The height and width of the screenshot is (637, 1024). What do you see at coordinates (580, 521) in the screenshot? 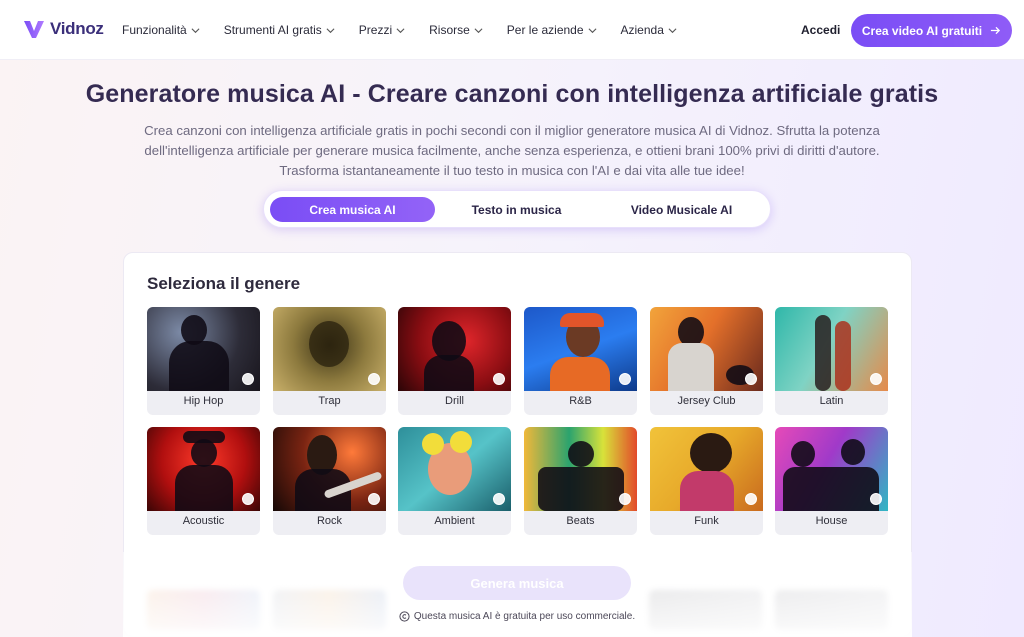
I see `genre-label: Beats` at bounding box center [580, 521].